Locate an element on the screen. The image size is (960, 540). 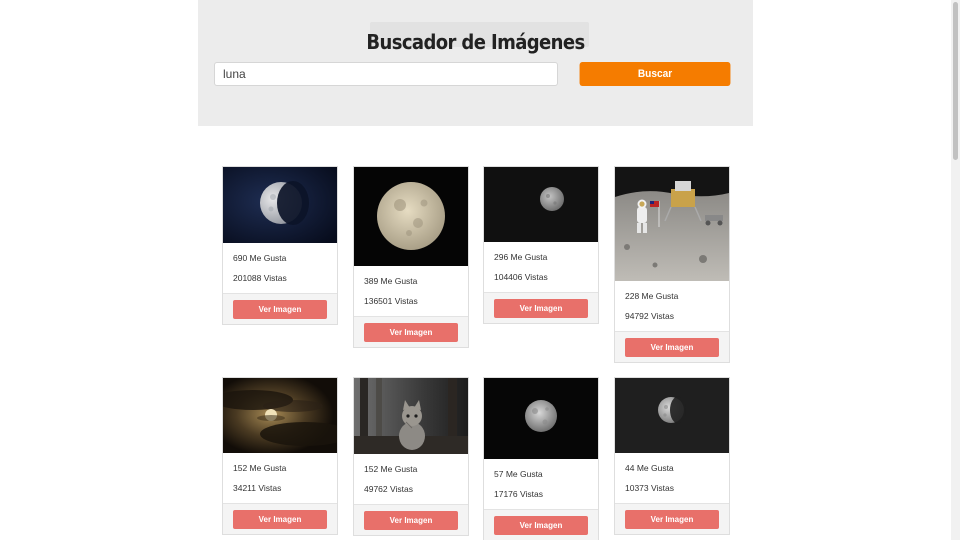
views-count: 49762 Vistas is located at coordinates (388, 489).